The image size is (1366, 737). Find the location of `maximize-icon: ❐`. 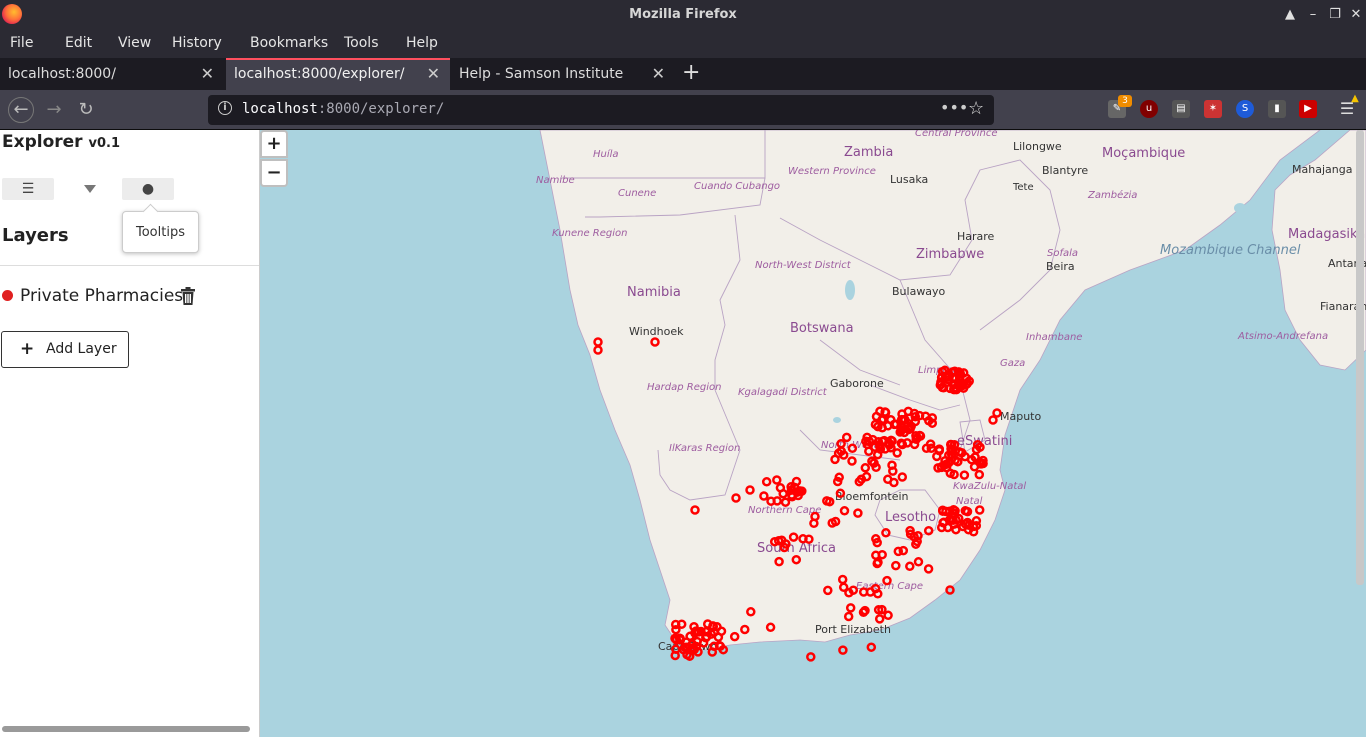

maximize-icon: ❐ is located at coordinates (1335, 15).